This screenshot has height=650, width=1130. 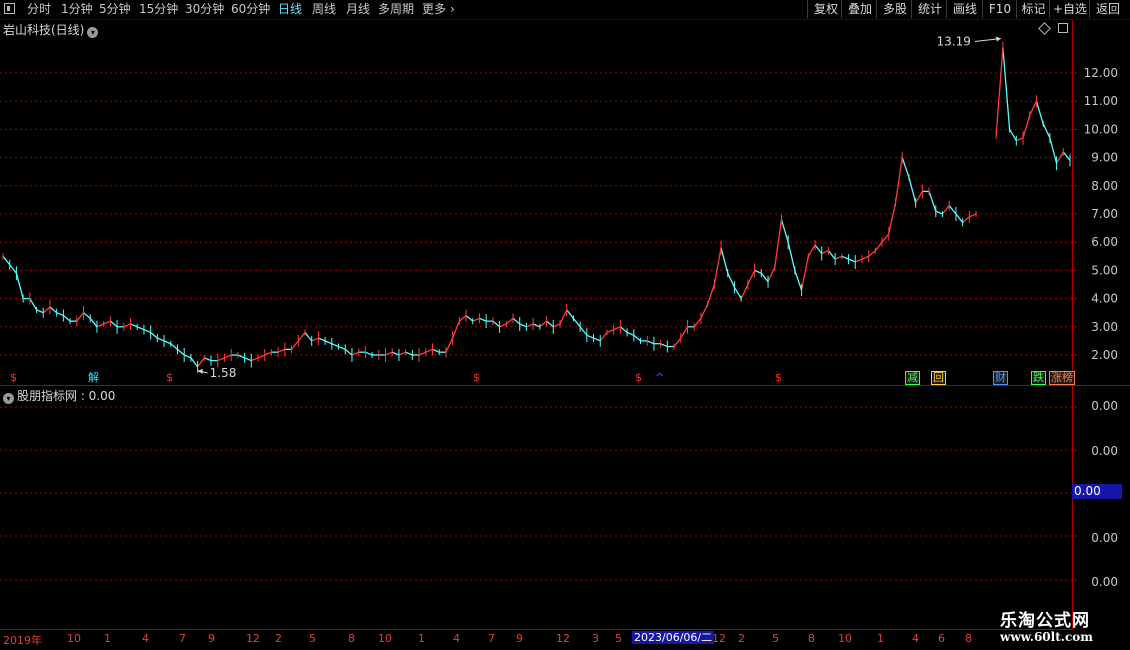 I want to click on tab-1: 1分钟, so click(x=77, y=9).